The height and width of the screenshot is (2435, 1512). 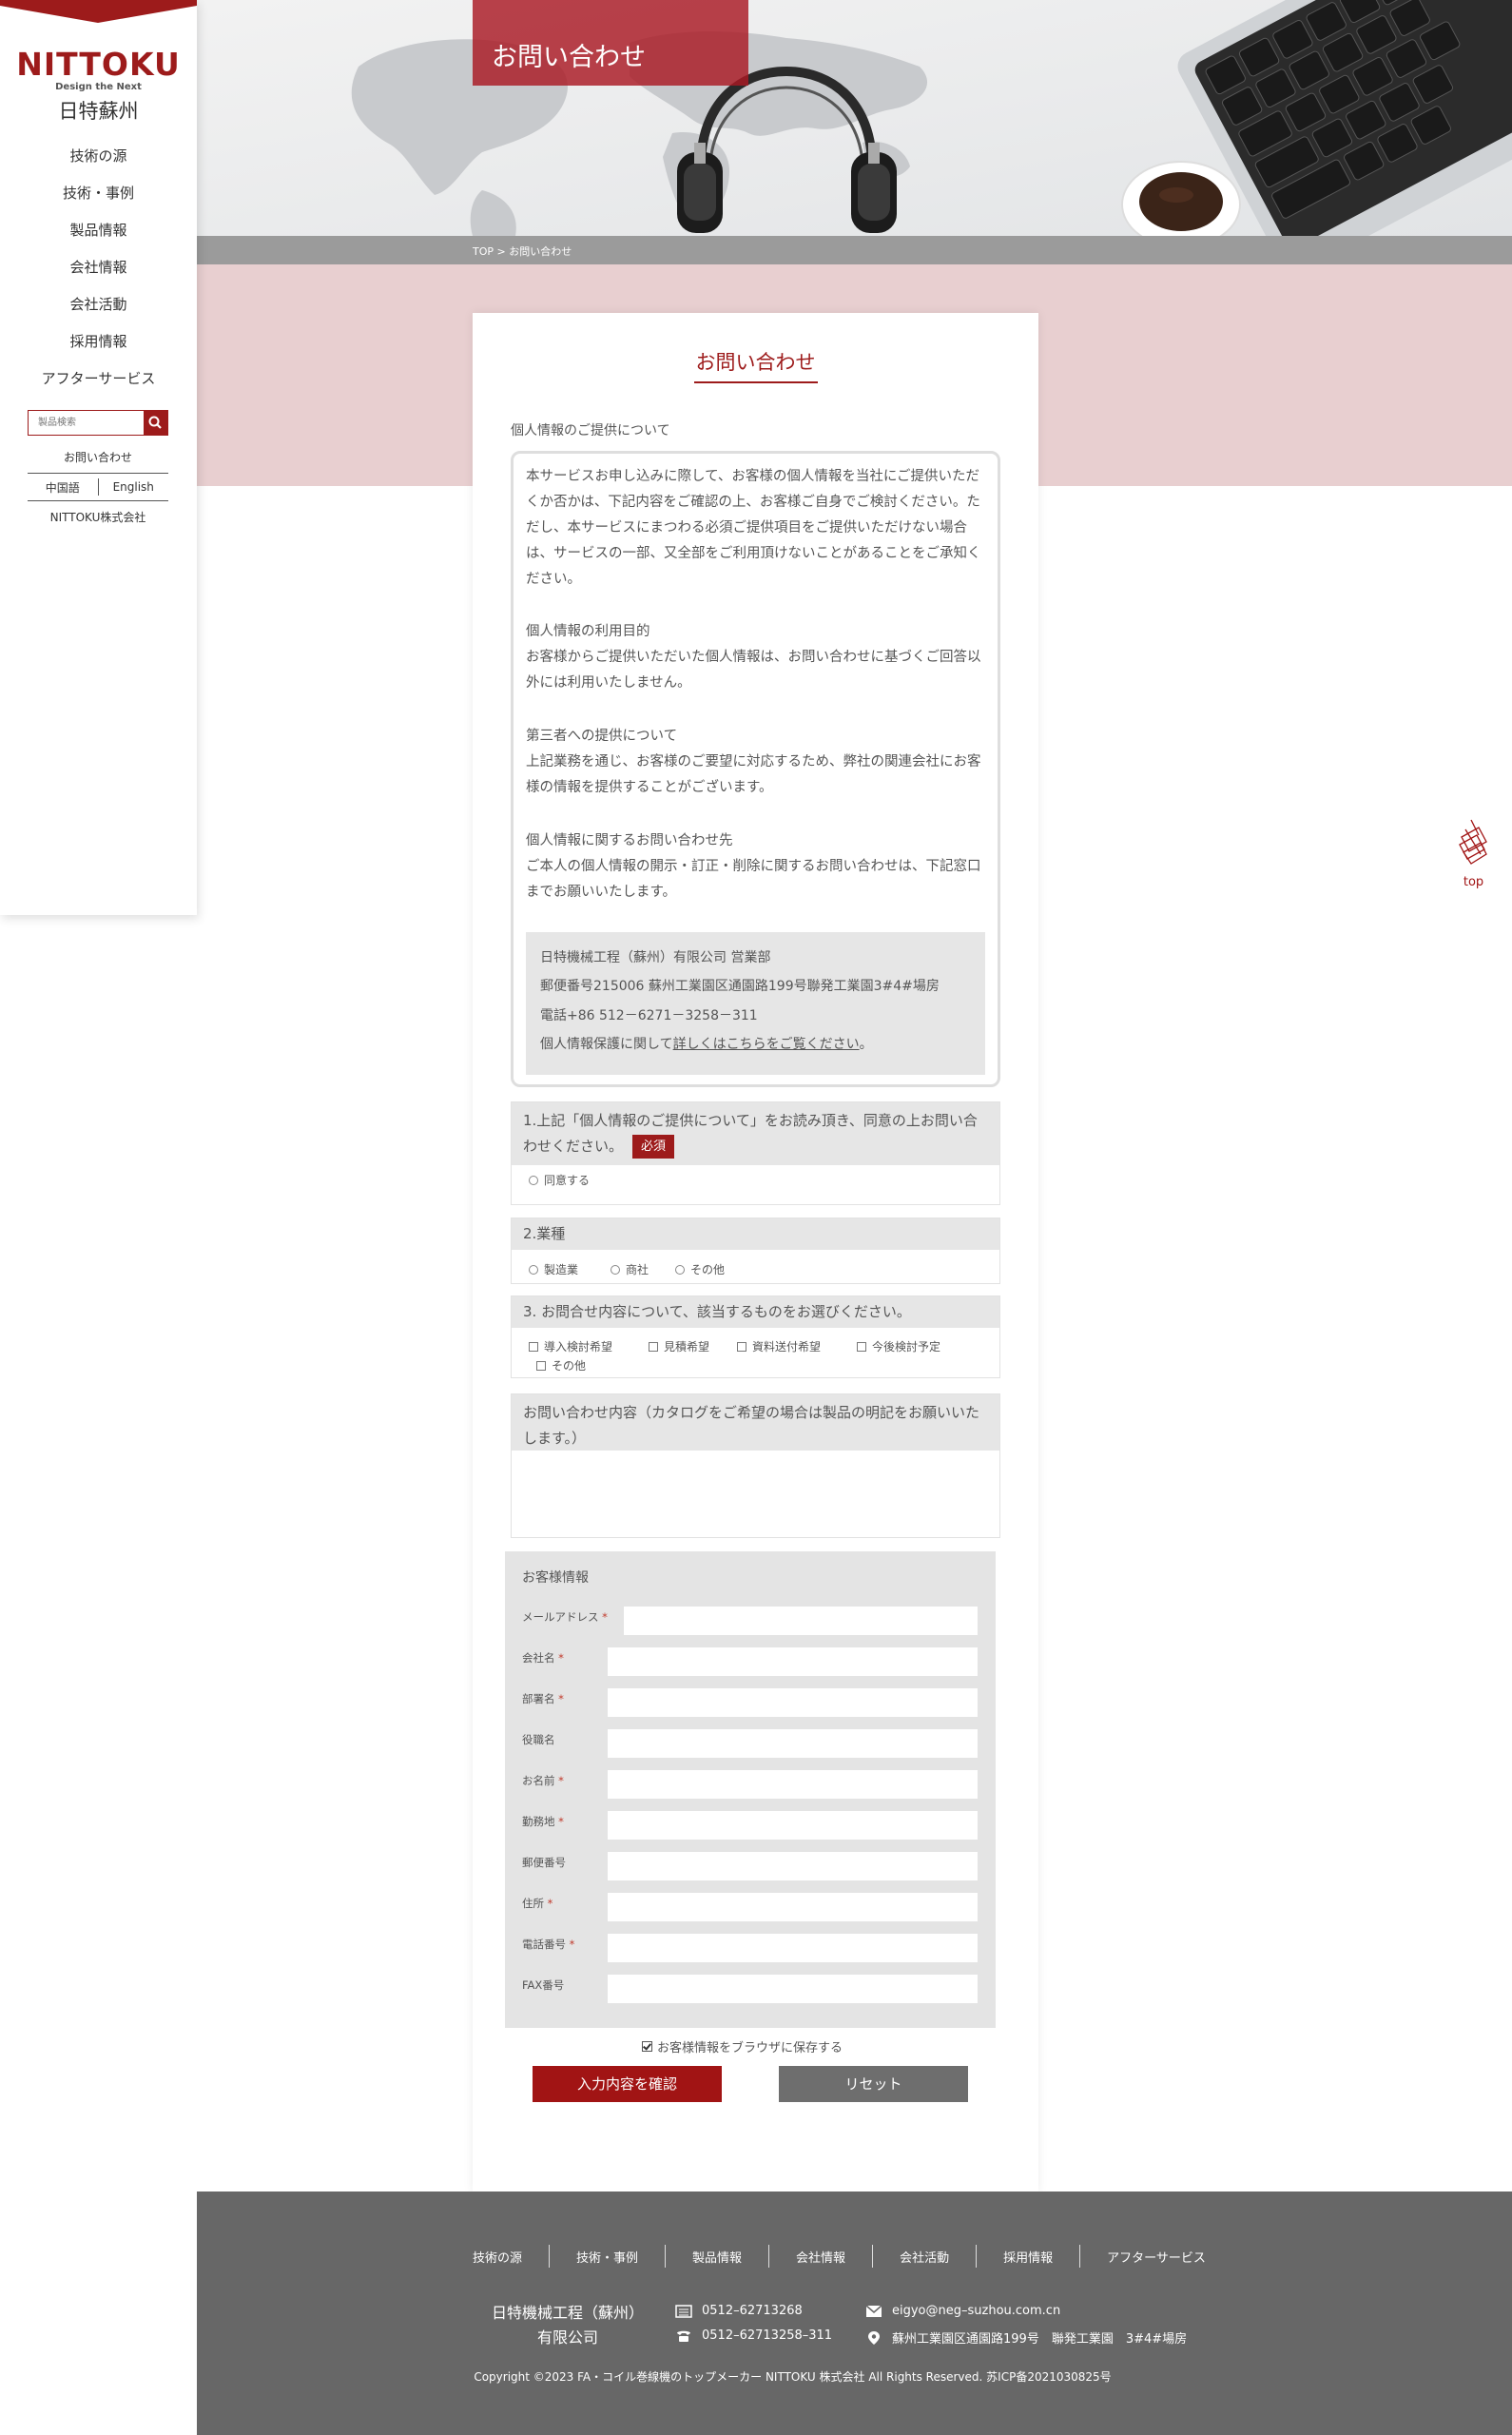 What do you see at coordinates (684, 2311) in the screenshot?
I see `fax-icon` at bounding box center [684, 2311].